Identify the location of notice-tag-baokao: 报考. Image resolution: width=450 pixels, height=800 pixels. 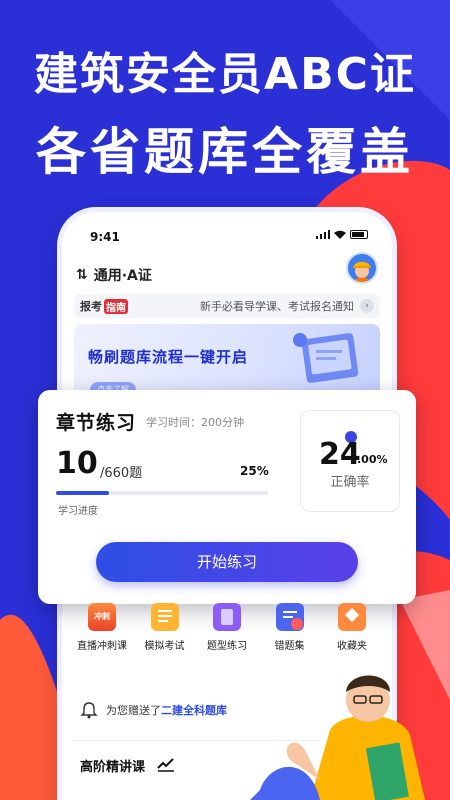
(91, 306).